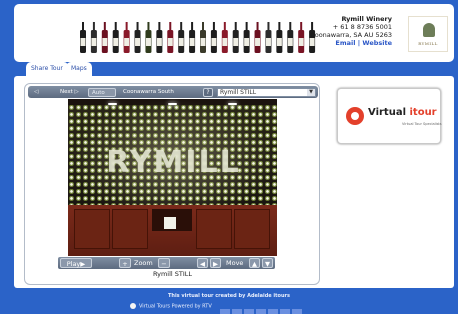 The image size is (458, 314). I want to click on ad-brand: Virtual itour, so click(402, 112).